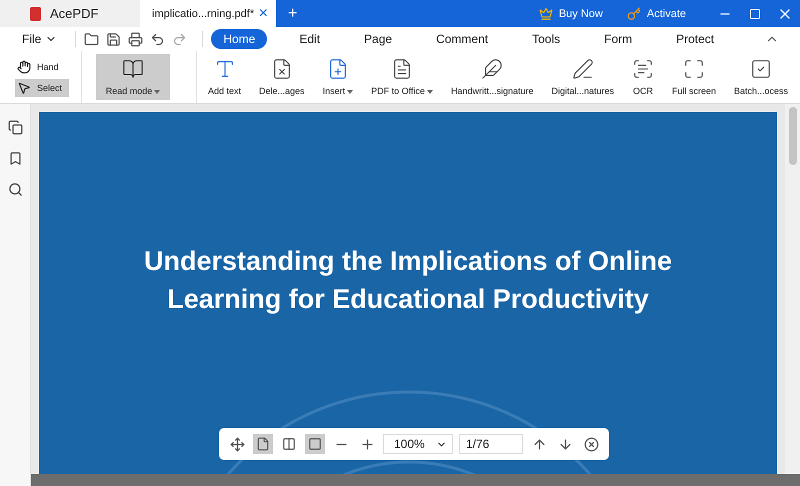 The image size is (800, 486). Describe the element at coordinates (546, 39) in the screenshot. I see `menu-tab: Tools` at that location.